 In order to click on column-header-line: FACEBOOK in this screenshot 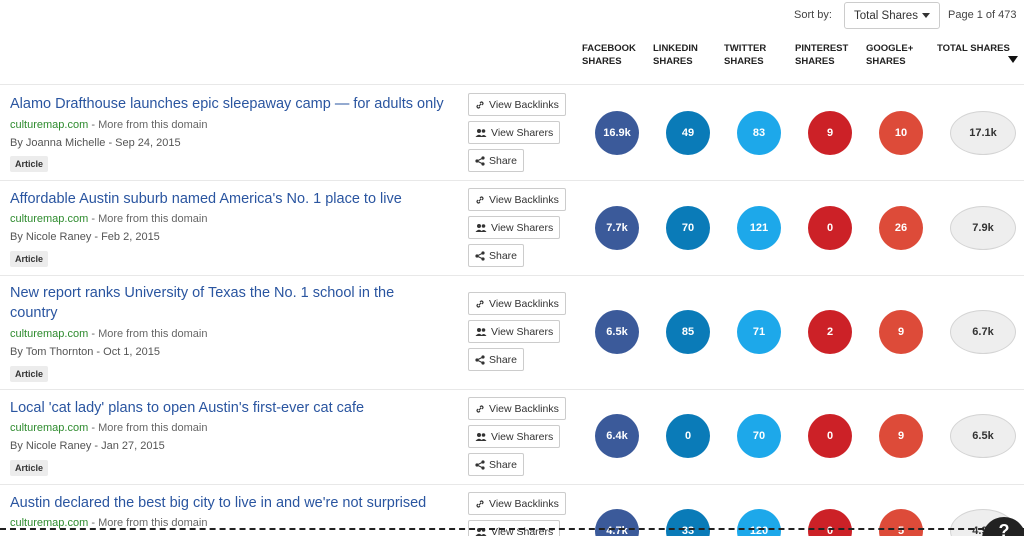, I will do `click(609, 48)`.